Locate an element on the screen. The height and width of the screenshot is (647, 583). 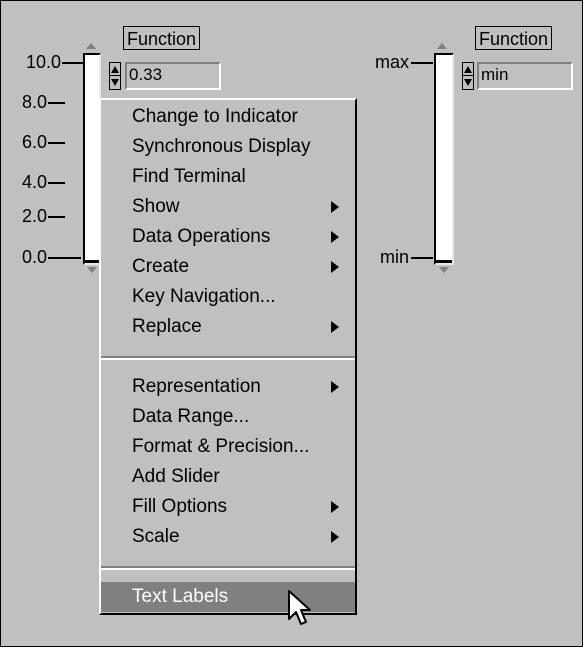
left-value-field: 0.33 is located at coordinates (173, 76).